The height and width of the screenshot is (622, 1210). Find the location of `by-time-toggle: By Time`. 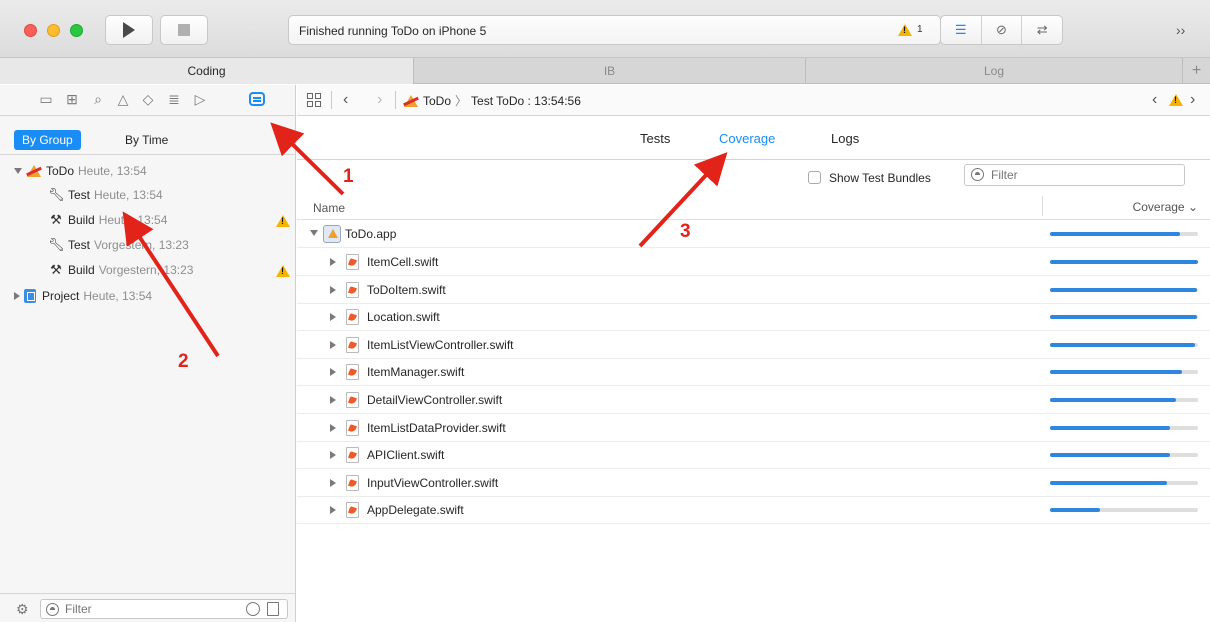

by-time-toggle: By Time is located at coordinates (146, 140).